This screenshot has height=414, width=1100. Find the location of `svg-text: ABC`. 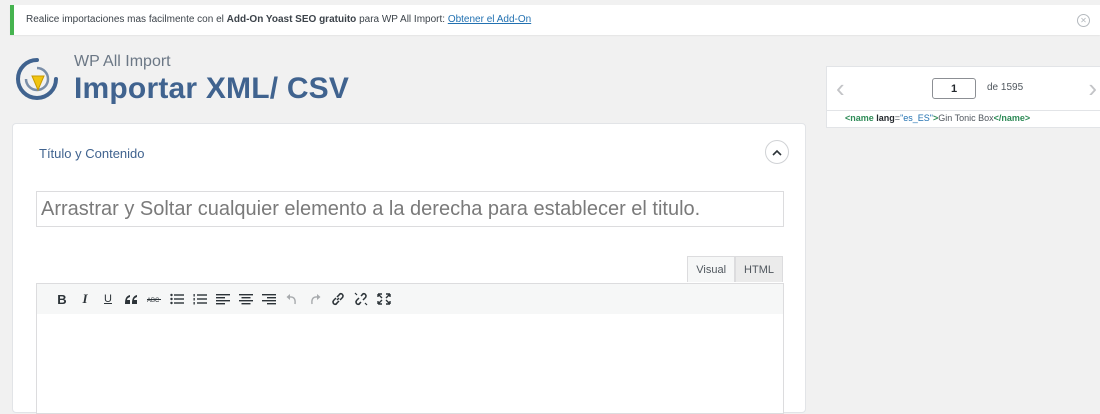

svg-text: ABC is located at coordinates (153, 300).